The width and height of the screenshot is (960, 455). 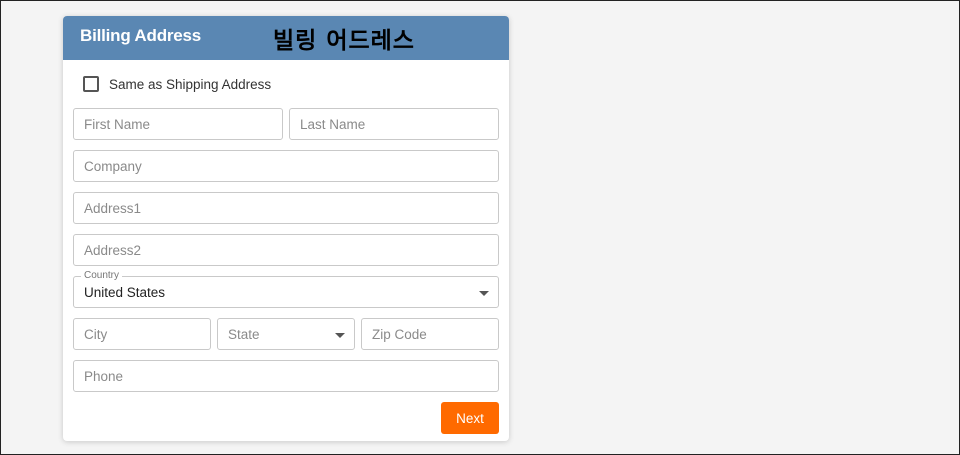 I want to click on phone-input, so click(x=286, y=376).